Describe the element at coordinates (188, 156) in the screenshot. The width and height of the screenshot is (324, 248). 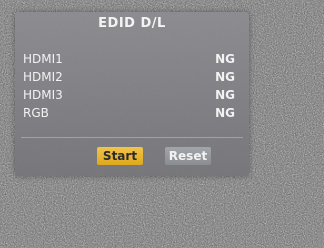
I see `reset-button: Reset` at that location.